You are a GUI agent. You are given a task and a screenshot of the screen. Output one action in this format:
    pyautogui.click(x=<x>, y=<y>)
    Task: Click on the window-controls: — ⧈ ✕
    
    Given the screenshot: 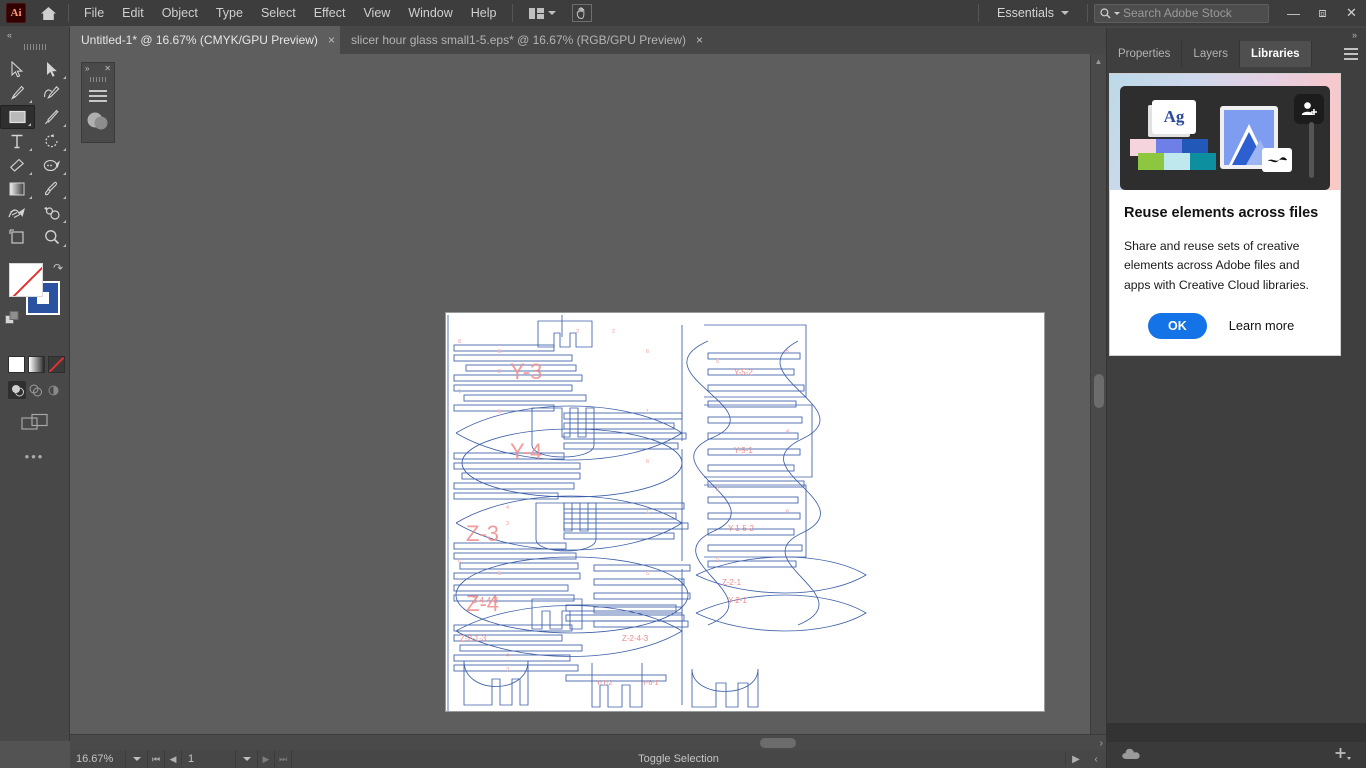 What is the action you would take?
    pyautogui.click(x=1322, y=13)
    